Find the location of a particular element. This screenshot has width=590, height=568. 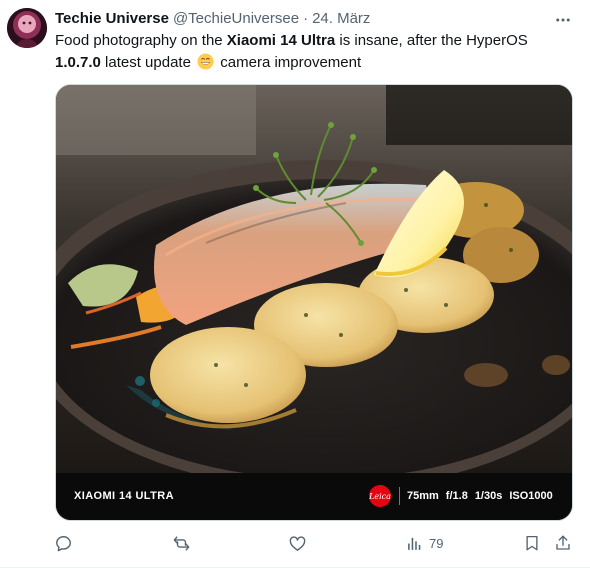

share-icon is located at coordinates (563, 542).